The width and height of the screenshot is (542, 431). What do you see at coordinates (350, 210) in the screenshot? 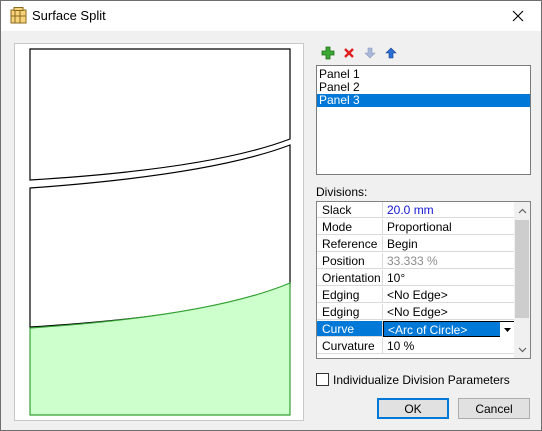
I see `property-name: Slack` at bounding box center [350, 210].